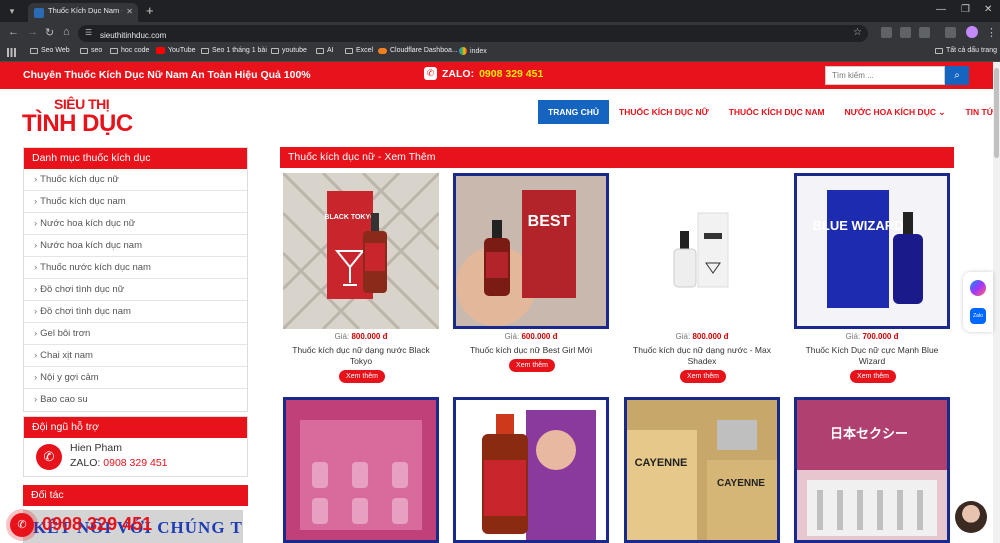 The width and height of the screenshot is (1000, 543). Describe the element at coordinates (22, 525) in the screenshot. I see `floating-phone-button: ✆` at that location.